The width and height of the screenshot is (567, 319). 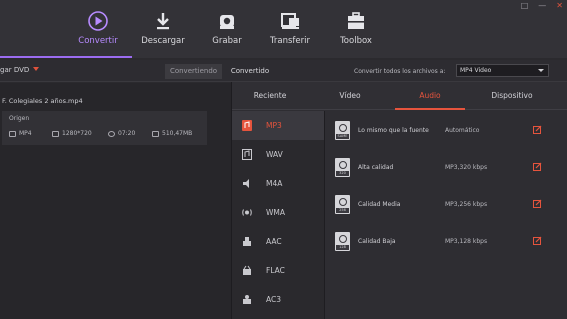 What do you see at coordinates (227, 21) in the screenshot?
I see `burn-disc-icon` at bounding box center [227, 21].